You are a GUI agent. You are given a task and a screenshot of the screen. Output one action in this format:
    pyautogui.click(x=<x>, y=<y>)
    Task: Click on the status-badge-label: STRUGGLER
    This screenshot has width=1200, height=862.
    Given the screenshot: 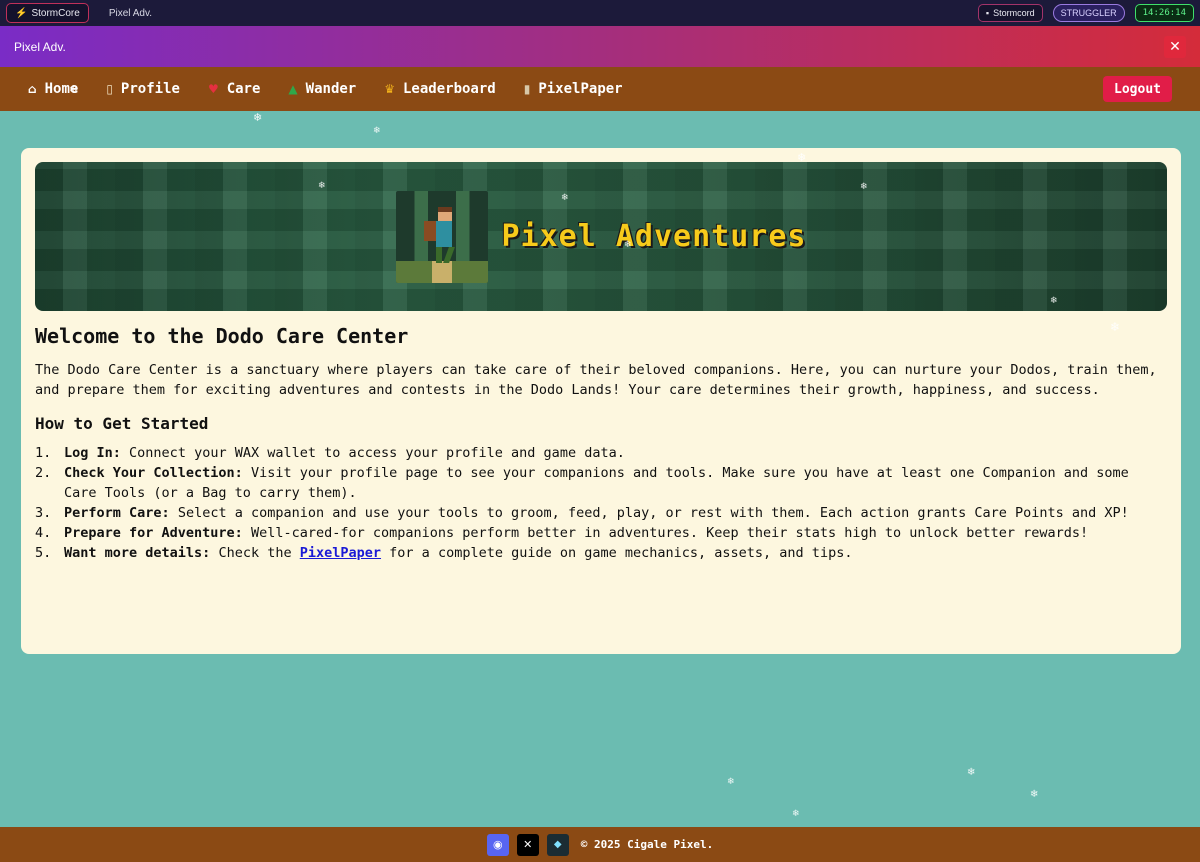 What is the action you would take?
    pyautogui.click(x=1088, y=13)
    